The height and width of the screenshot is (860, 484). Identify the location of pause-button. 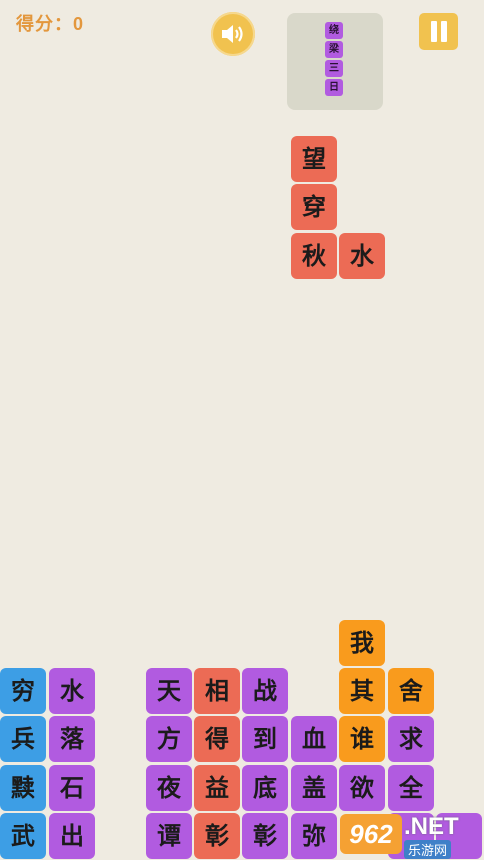
(438, 31).